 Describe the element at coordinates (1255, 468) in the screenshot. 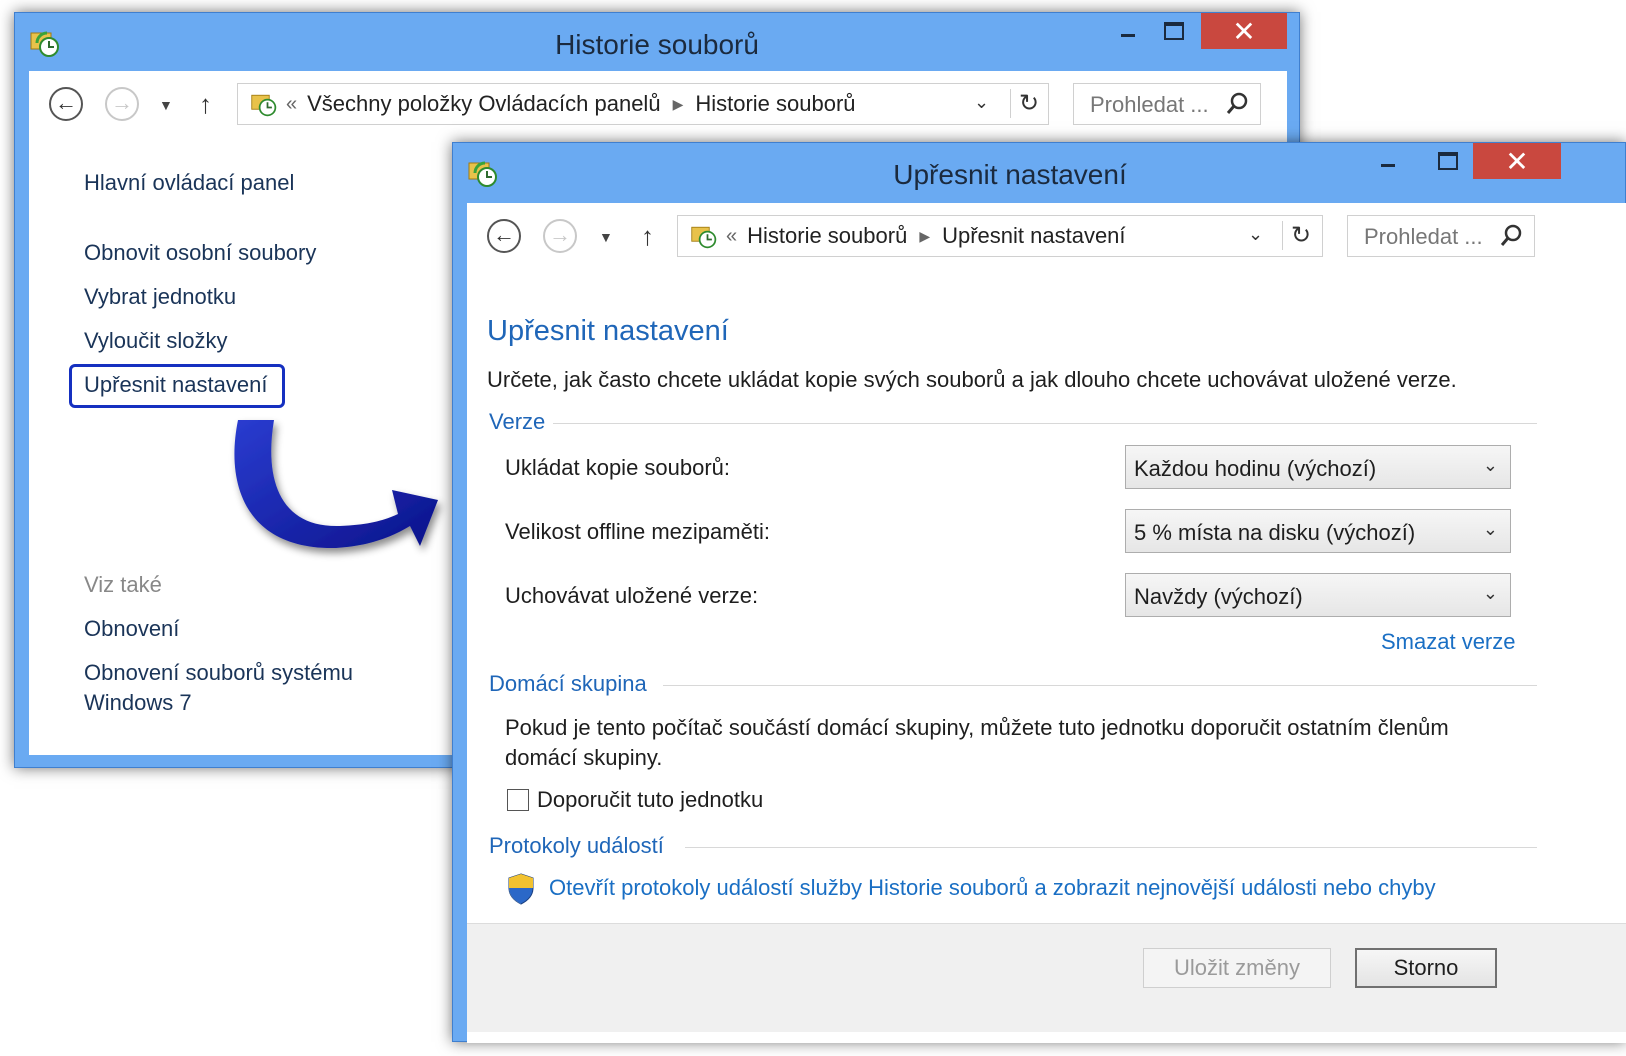

I see `save-copies-value: Každou hodinu (výchozí)` at that location.